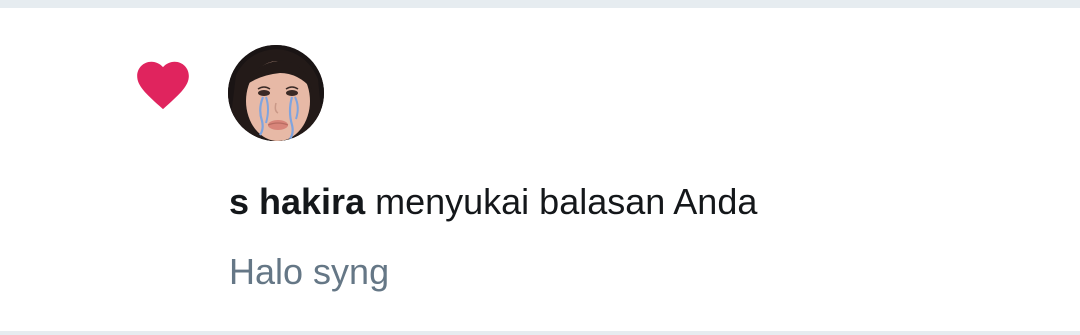 This screenshot has height=335, width=1080. What do you see at coordinates (163, 85) in the screenshot?
I see `heart-icon` at bounding box center [163, 85].